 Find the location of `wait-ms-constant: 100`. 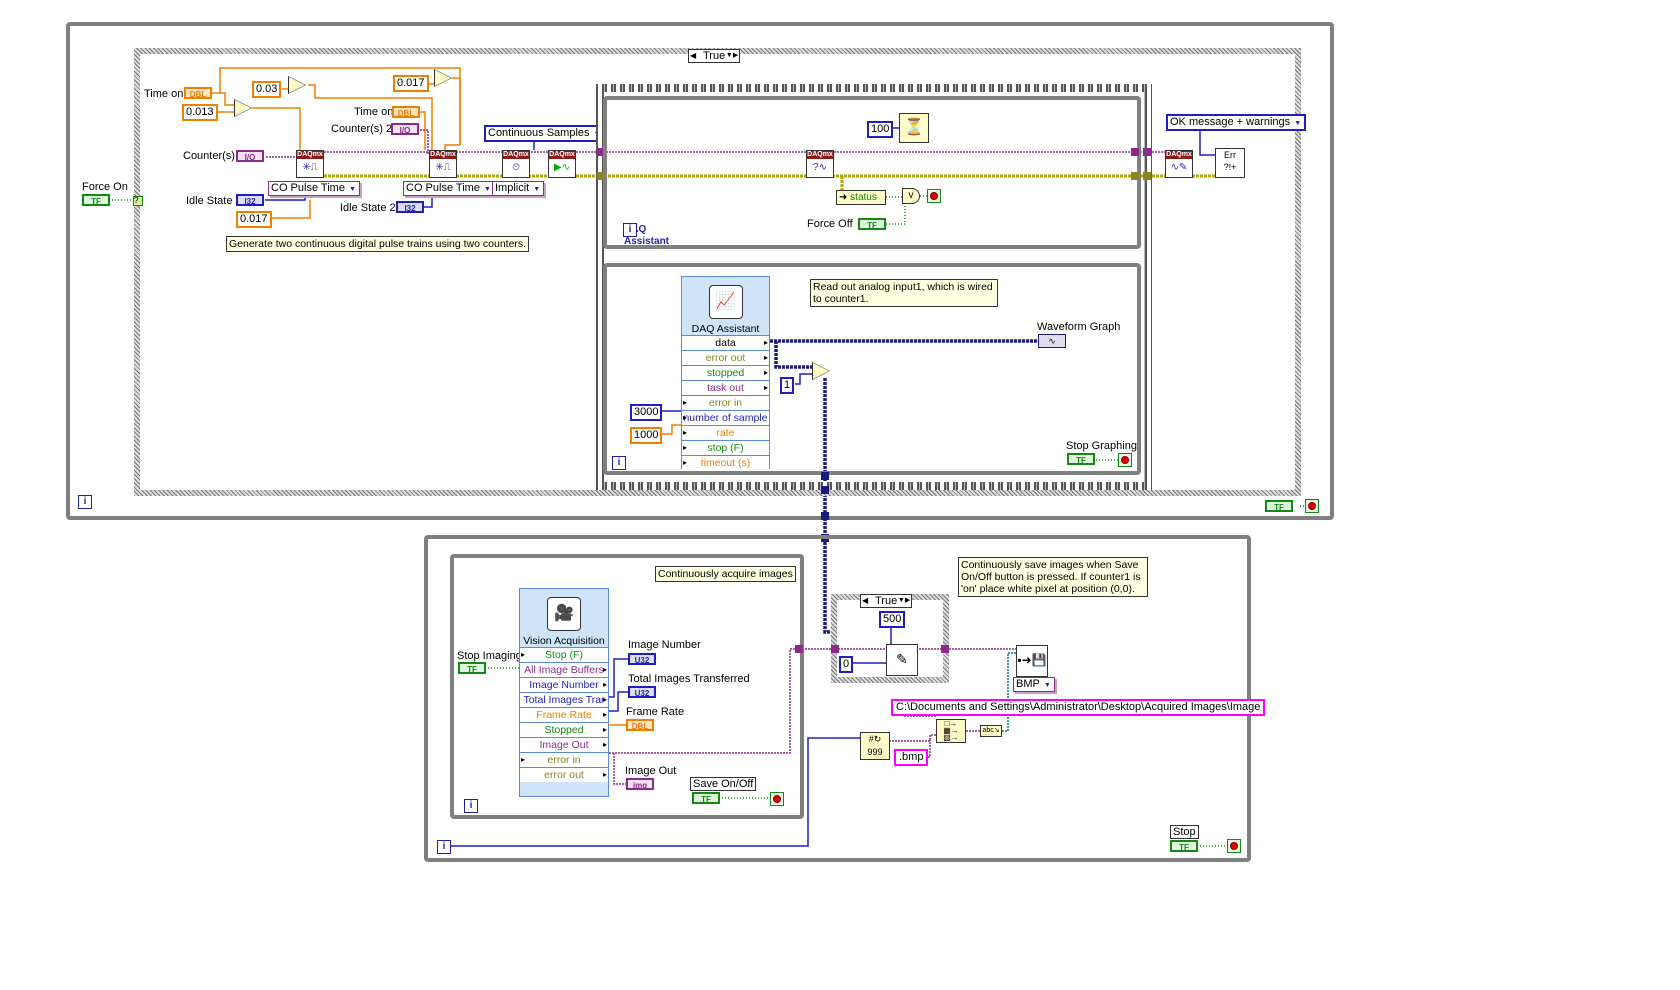

wait-ms-constant: 100 is located at coordinates (880, 129).